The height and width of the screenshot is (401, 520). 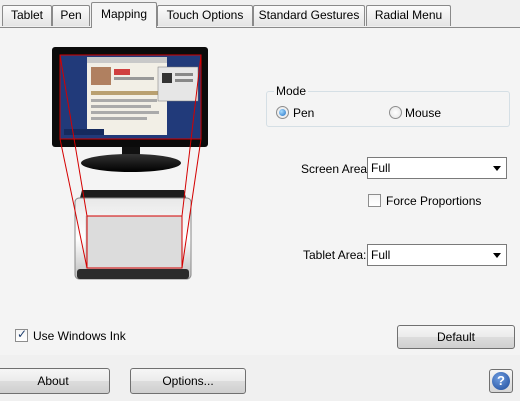 What do you see at coordinates (309, 15) in the screenshot?
I see `tab-standard-gestures: Standard Gestures` at bounding box center [309, 15].